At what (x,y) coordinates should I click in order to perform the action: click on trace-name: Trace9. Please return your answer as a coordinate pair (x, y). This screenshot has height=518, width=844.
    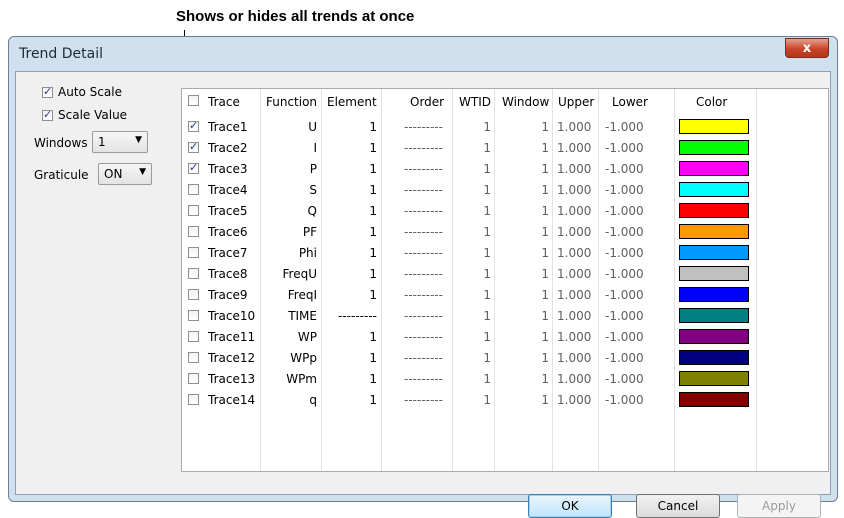
    Looking at the image, I should click on (228, 295).